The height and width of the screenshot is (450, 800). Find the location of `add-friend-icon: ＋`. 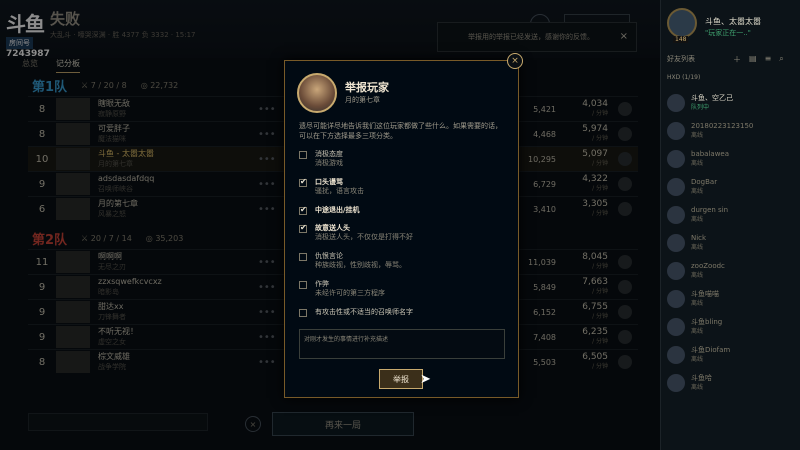

add-friend-icon: ＋ is located at coordinates (737, 59).